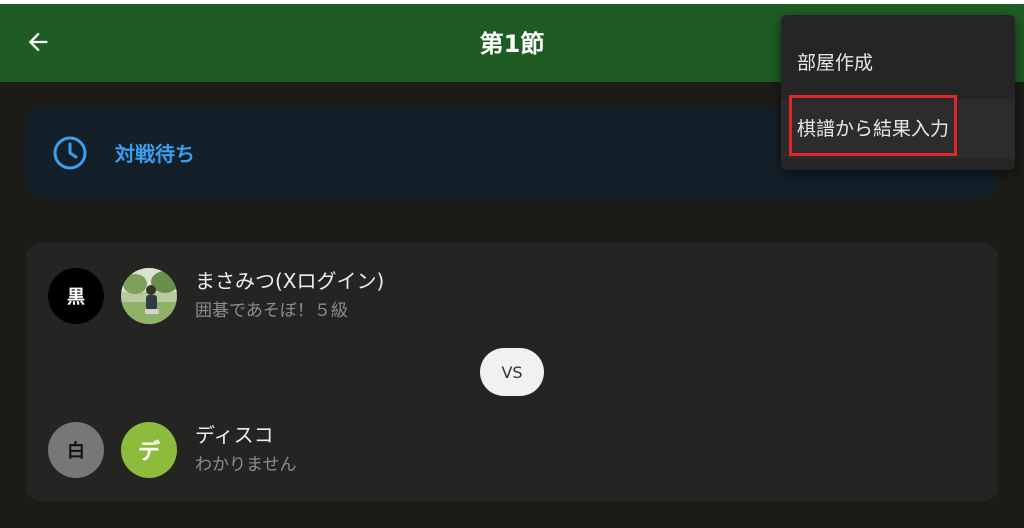  I want to click on player-black-subtitle: 囲碁であそぼ！５級, so click(271, 311).